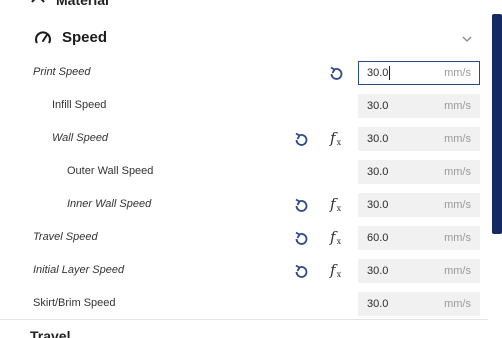 The width and height of the screenshot is (502, 338). What do you see at coordinates (244, 205) in the screenshot?
I see `setting-row: Inner Wall Speed fx 30.0 mm/s` at bounding box center [244, 205].